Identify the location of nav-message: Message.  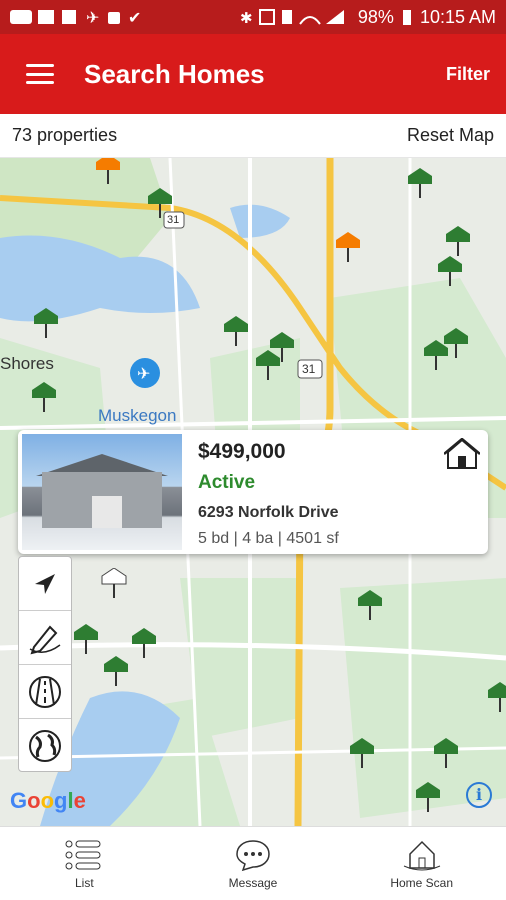
(253, 863).